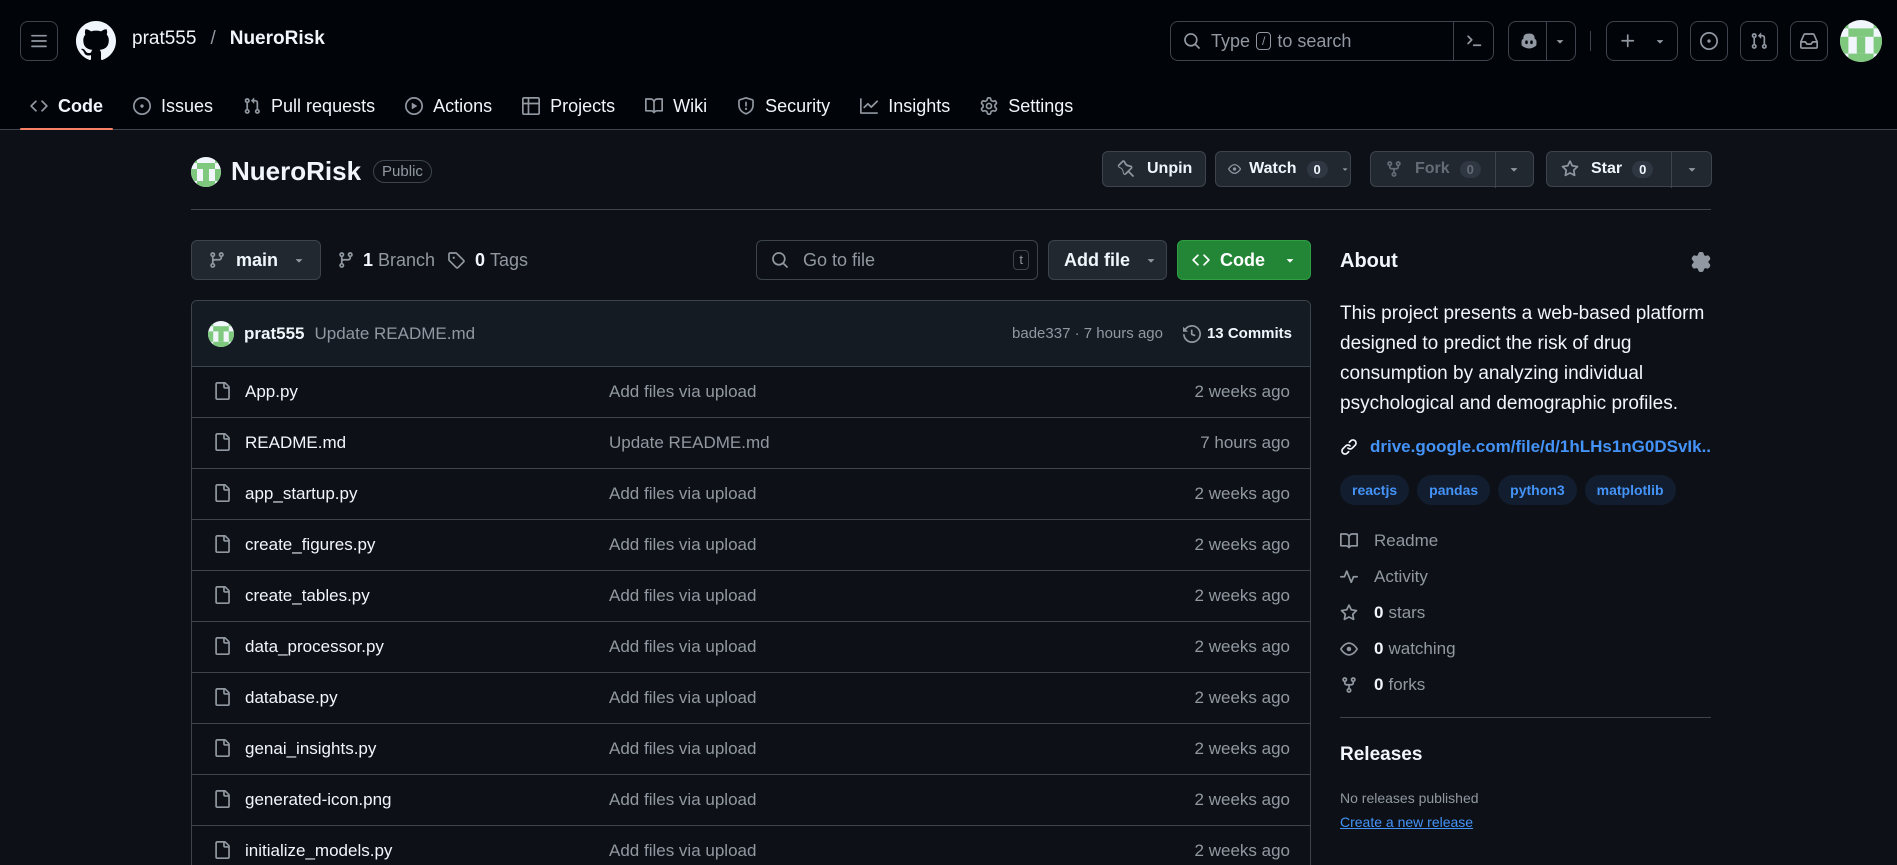 This screenshot has width=1897, height=865. I want to click on file-name-cell: genai_insights.py, so click(400, 749).